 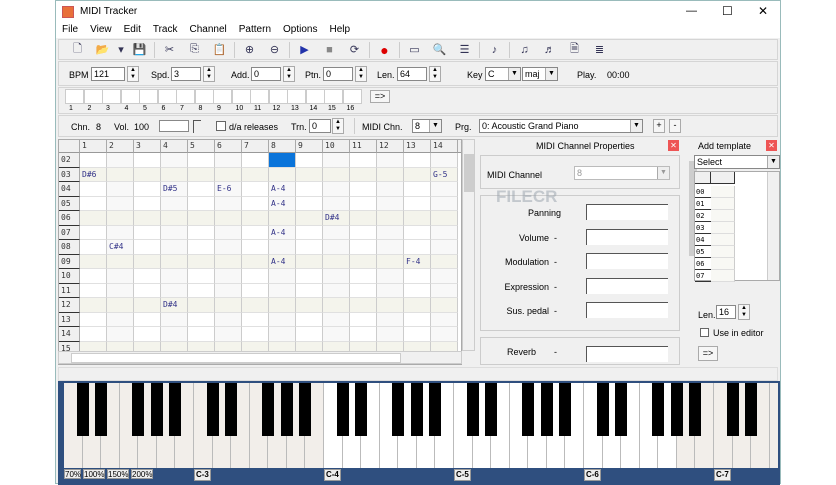 What do you see at coordinates (427, 126) in the screenshot?
I see `midi-chn-select: 8 ▼` at bounding box center [427, 126].